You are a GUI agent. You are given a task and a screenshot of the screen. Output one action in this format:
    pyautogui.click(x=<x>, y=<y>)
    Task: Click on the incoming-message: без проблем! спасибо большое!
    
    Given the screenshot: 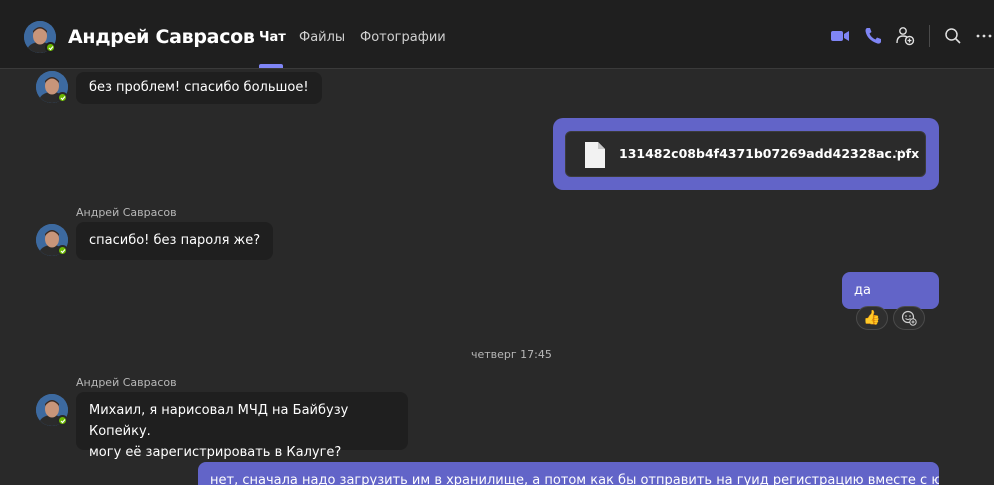 What is the action you would take?
    pyautogui.click(x=199, y=88)
    